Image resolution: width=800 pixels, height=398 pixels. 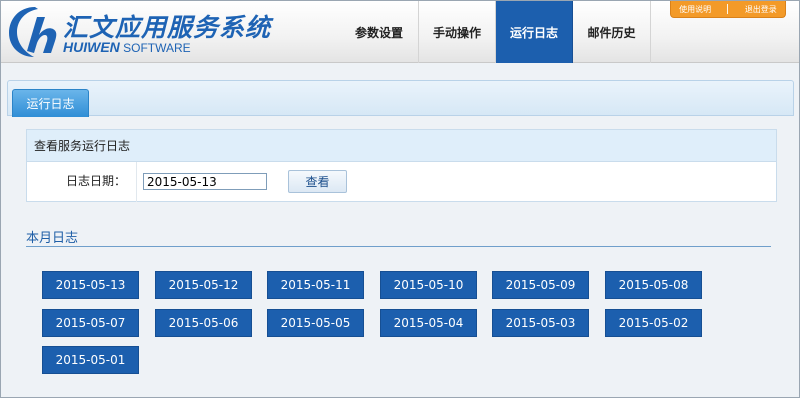 What do you see at coordinates (400, 98) in the screenshot?
I see `tab-strip: 运行日志` at bounding box center [400, 98].